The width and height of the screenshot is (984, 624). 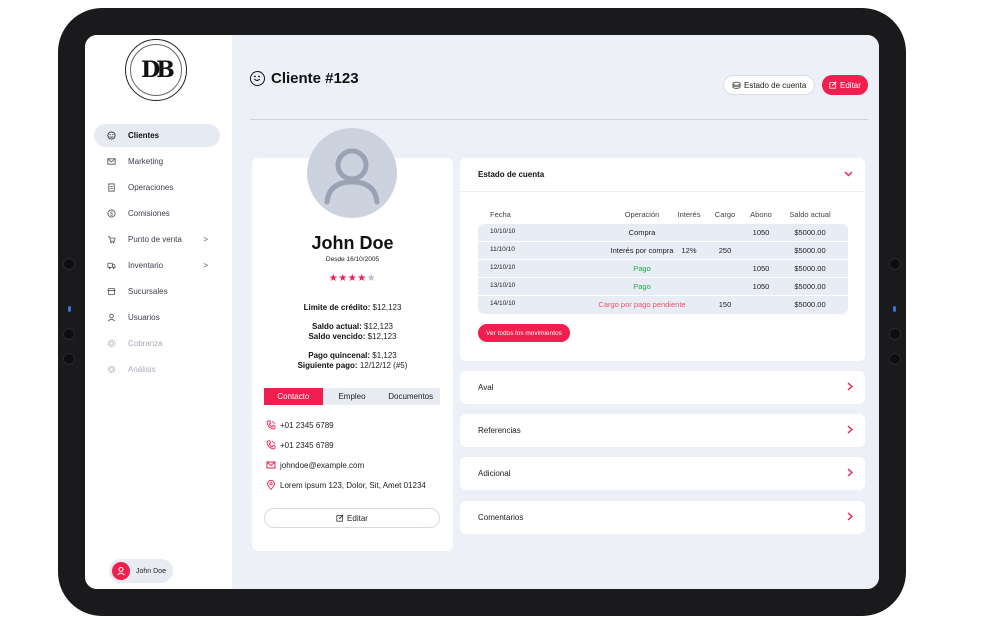 What do you see at coordinates (352, 396) in the screenshot?
I see `tab-empleo: Empleo` at bounding box center [352, 396].